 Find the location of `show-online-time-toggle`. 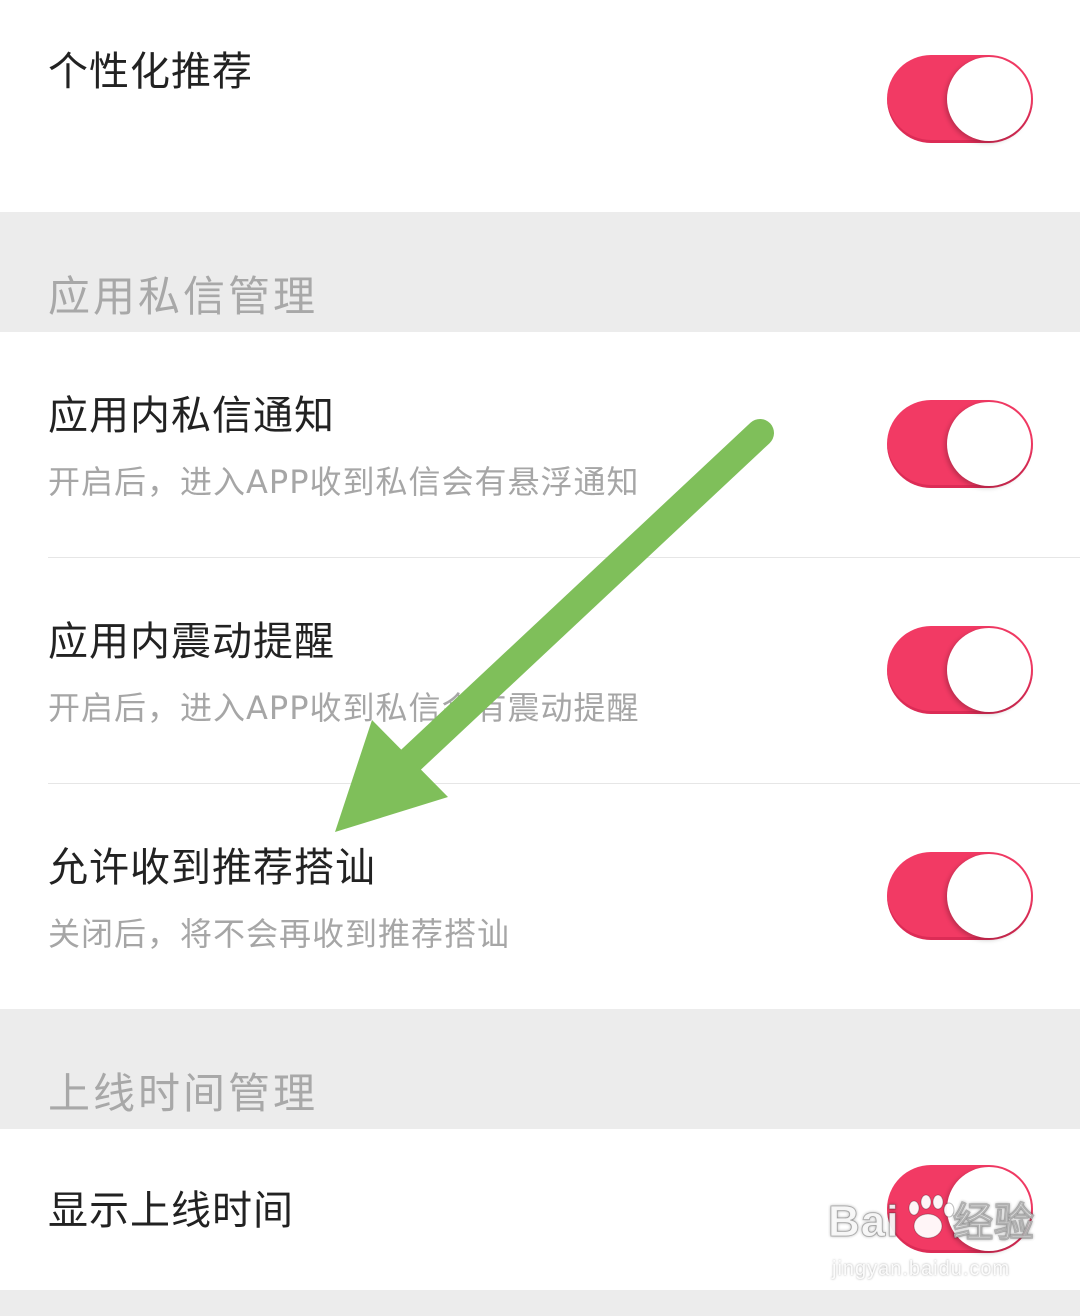

show-online-time-toggle is located at coordinates (960, 1209).